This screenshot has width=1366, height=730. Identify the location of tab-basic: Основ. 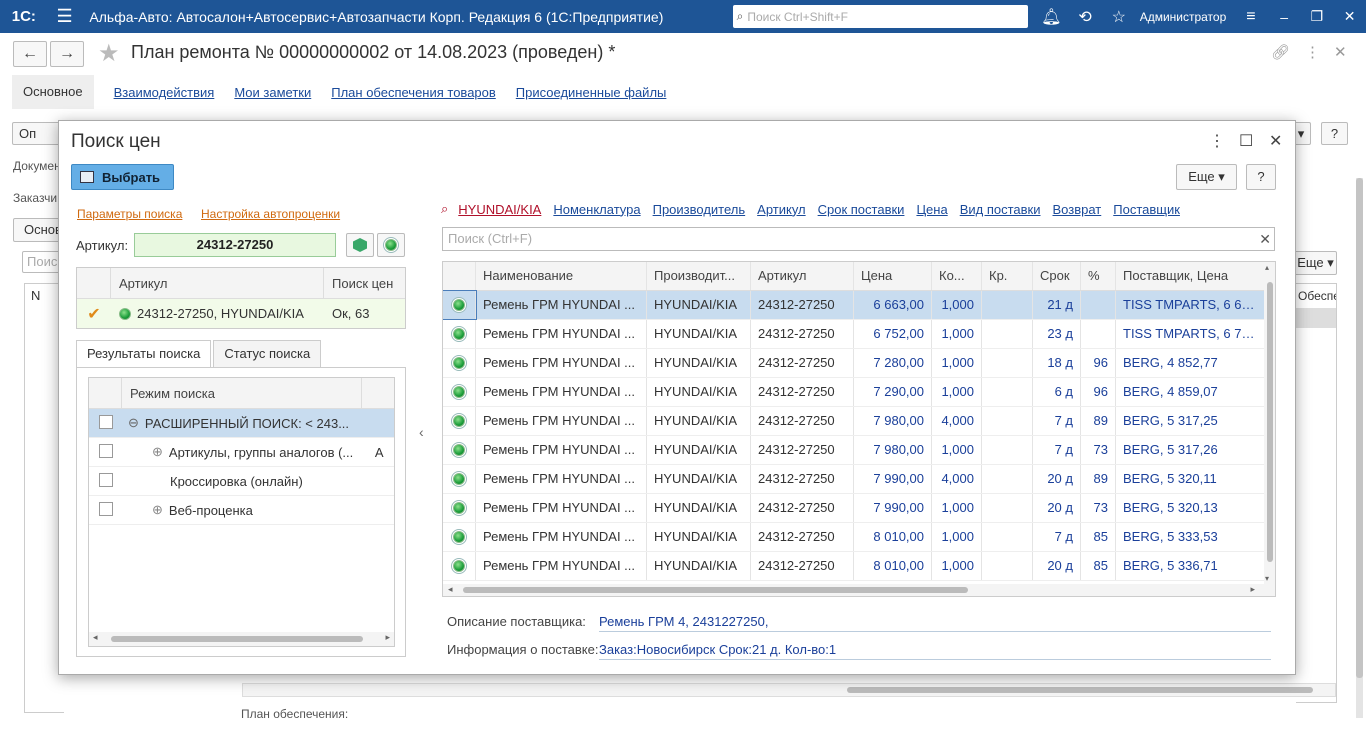
(38, 230).